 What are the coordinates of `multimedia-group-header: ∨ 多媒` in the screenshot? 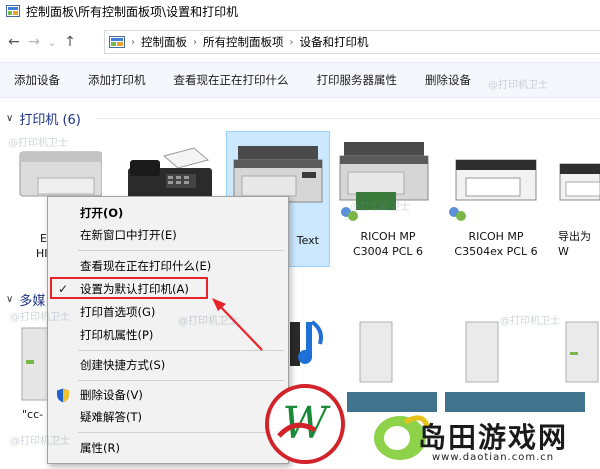 It's located at (25, 299).